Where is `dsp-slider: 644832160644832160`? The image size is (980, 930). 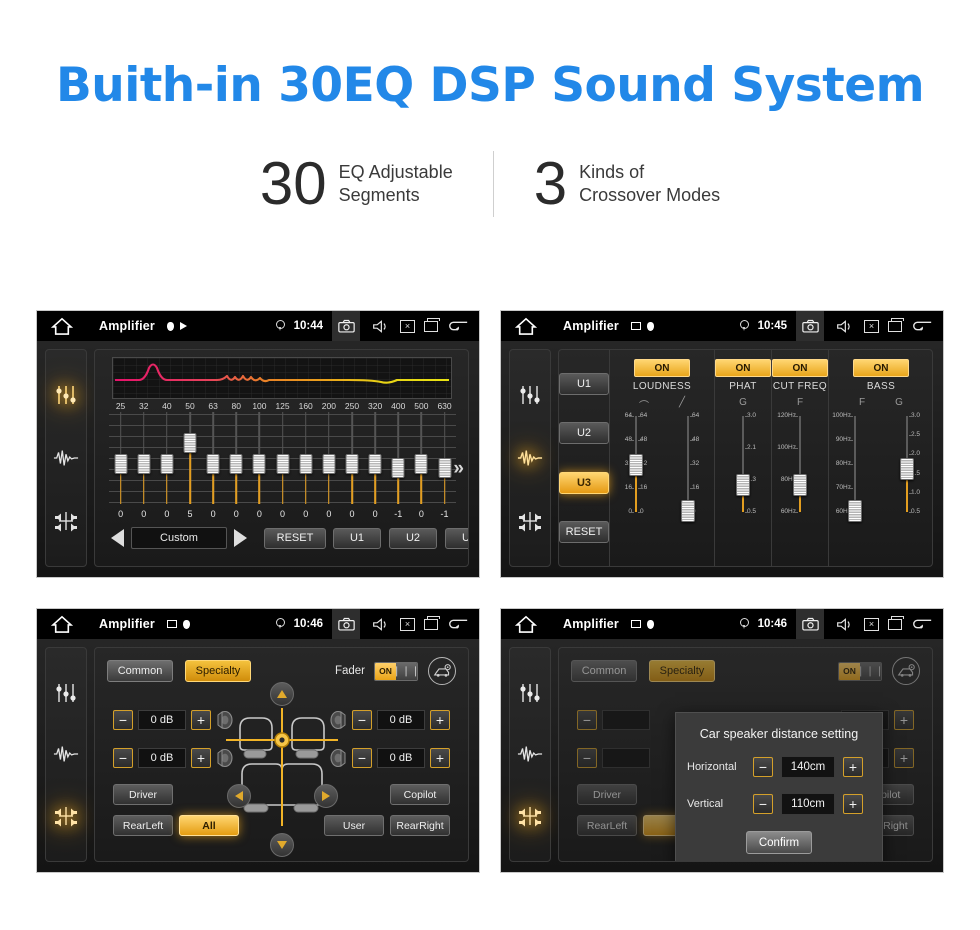 dsp-slider: 644832160644832160 is located at coordinates (636, 464).